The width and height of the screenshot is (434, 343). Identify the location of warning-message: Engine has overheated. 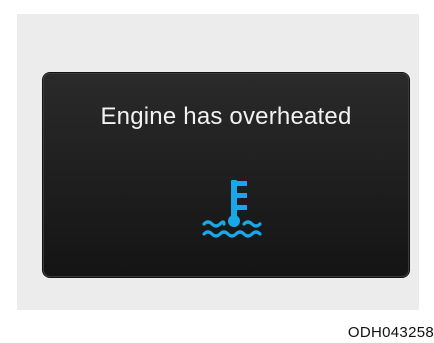
(226, 116).